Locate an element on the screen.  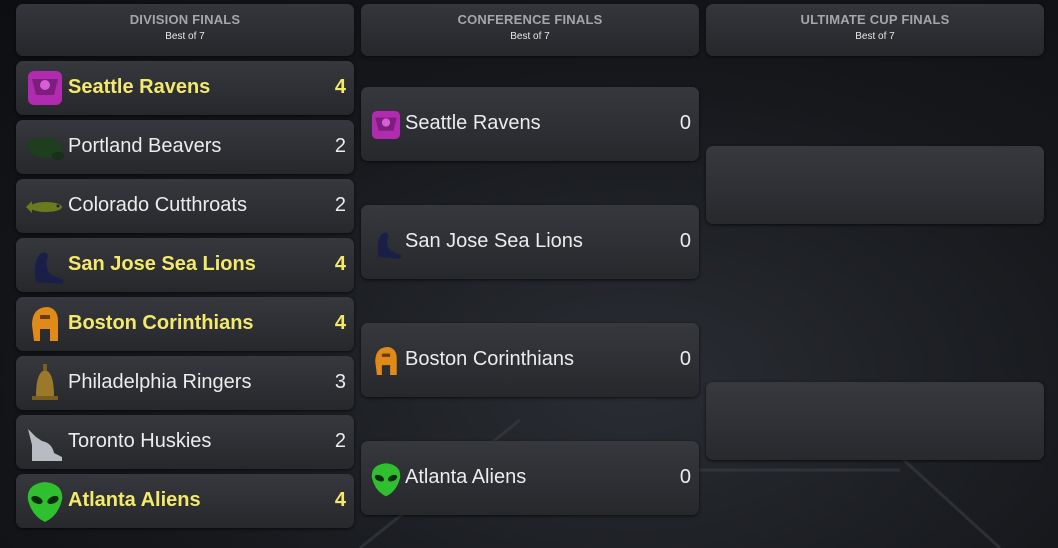
division-finals-header: DIVISION FINALS Best of 7 is located at coordinates (185, 30).